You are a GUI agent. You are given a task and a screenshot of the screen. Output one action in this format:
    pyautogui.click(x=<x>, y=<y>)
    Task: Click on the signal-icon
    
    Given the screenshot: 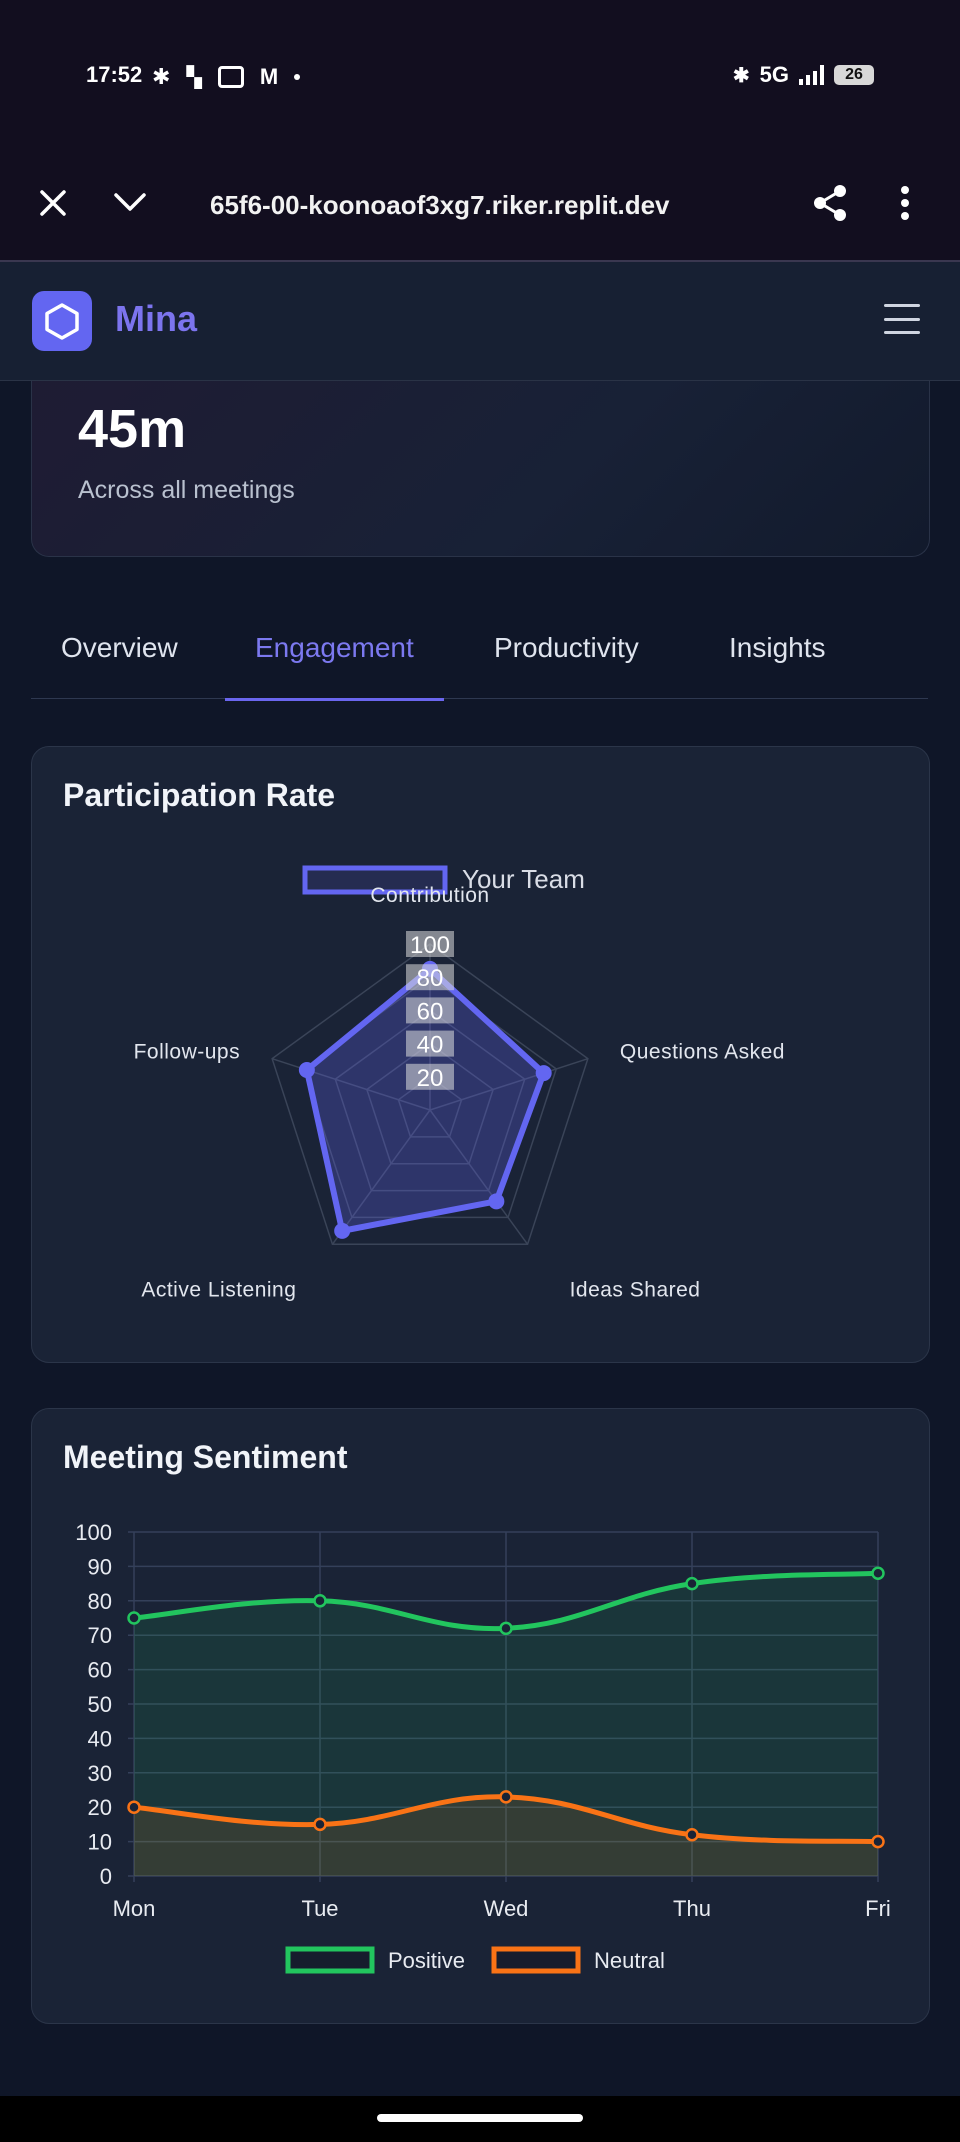 What is the action you would take?
    pyautogui.click(x=811, y=75)
    